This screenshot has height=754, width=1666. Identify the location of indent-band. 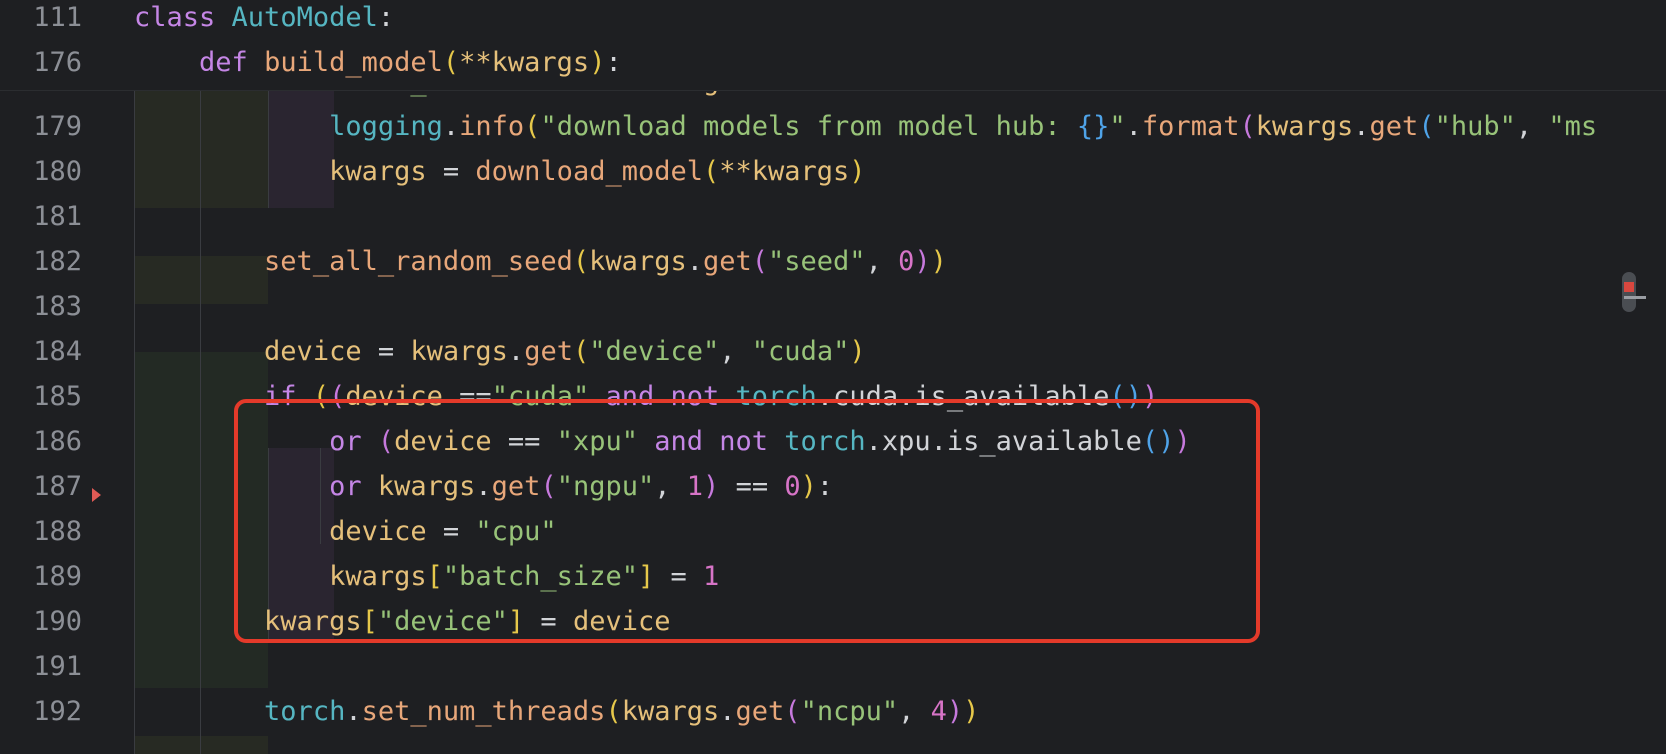
(201, 745).